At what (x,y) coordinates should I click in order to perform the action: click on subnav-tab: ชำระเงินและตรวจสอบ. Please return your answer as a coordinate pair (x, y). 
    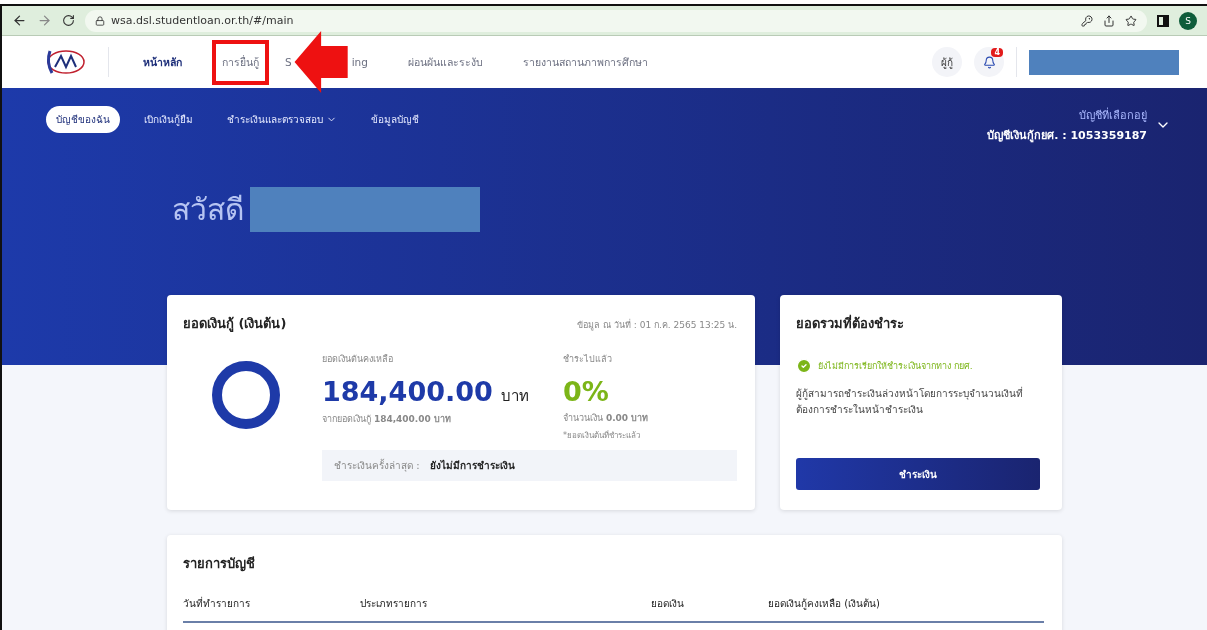
    Looking at the image, I should click on (282, 119).